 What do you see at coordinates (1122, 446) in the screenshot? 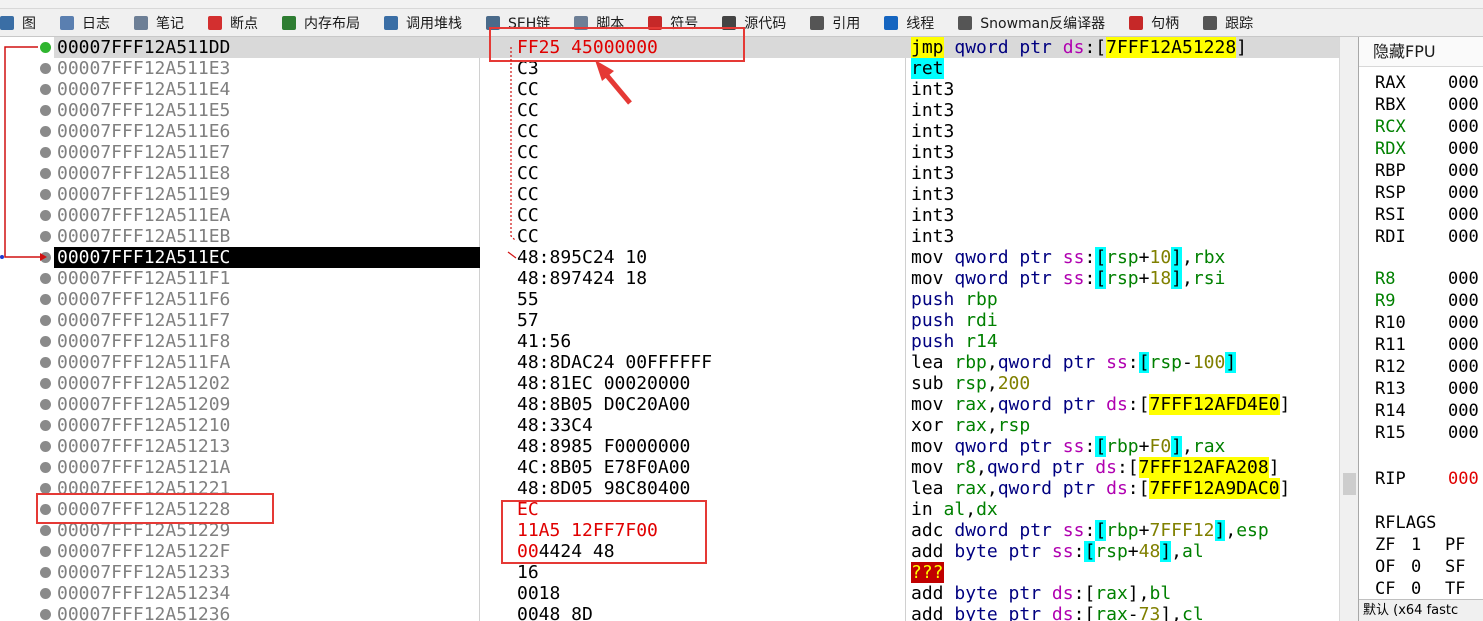
I see `instruction-row: mov qword ptr ss:[rbp+F0],rax` at bounding box center [1122, 446].